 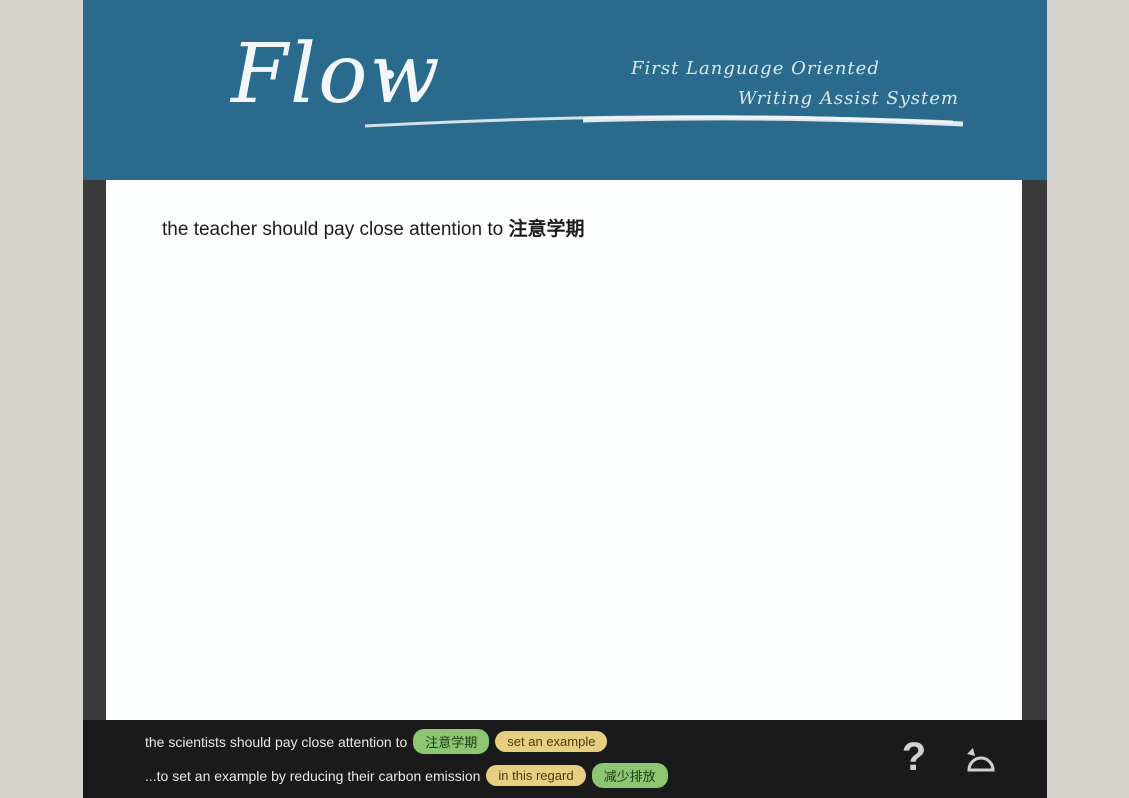 What do you see at coordinates (546, 229) in the screenshot?
I see `editor-highlight: 注意学期` at bounding box center [546, 229].